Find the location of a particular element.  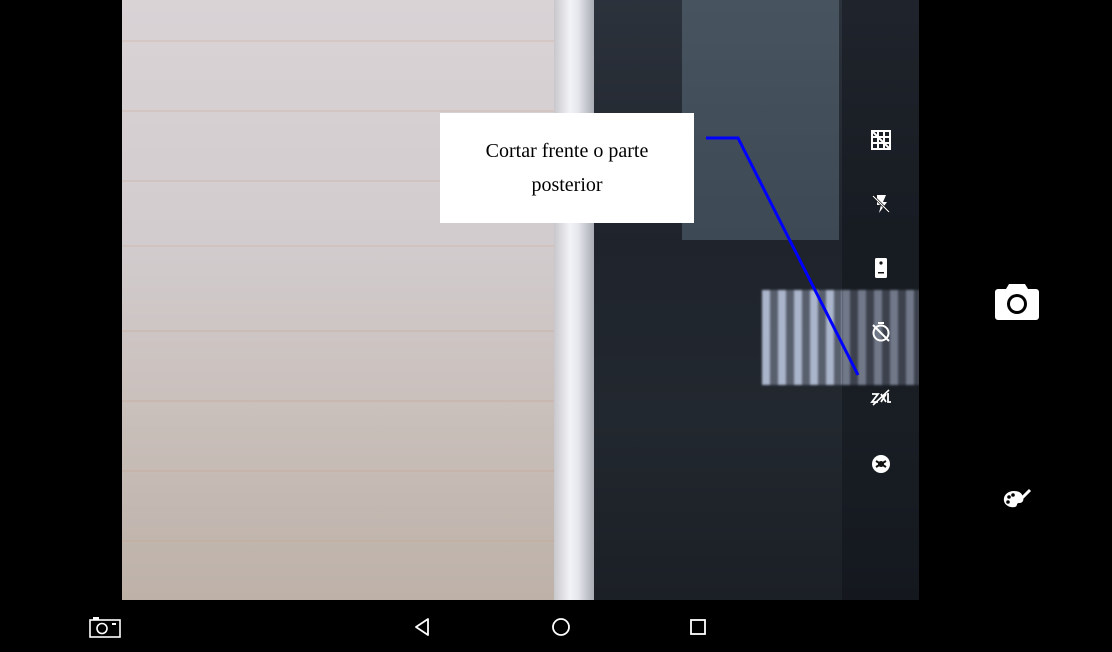

scene-mode-button is located at coordinates (880, 464).